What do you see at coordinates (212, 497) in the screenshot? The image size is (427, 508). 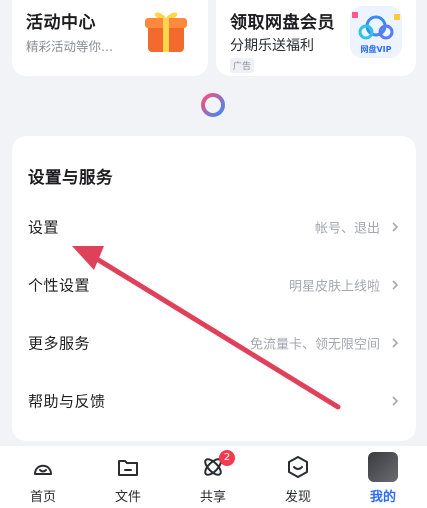 I see `tab-share-label: 共享` at bounding box center [212, 497].